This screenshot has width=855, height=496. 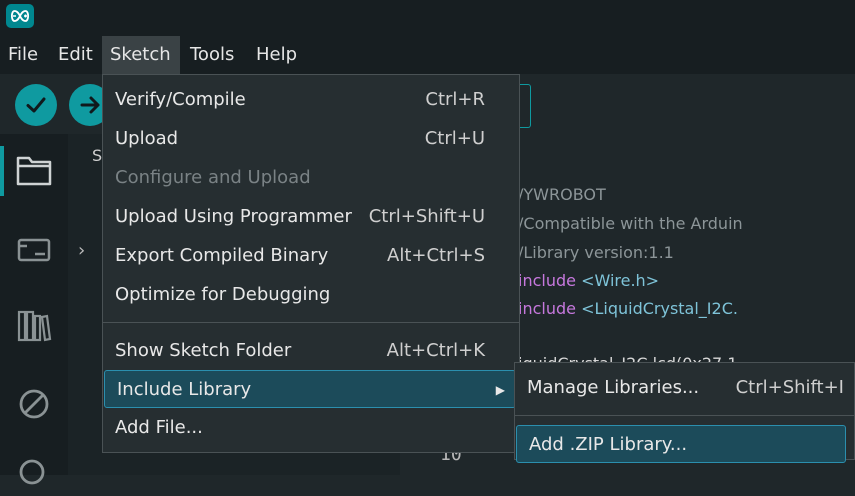 What do you see at coordinates (562, 194) in the screenshot?
I see `code-line: /YWROBOT` at bounding box center [562, 194].